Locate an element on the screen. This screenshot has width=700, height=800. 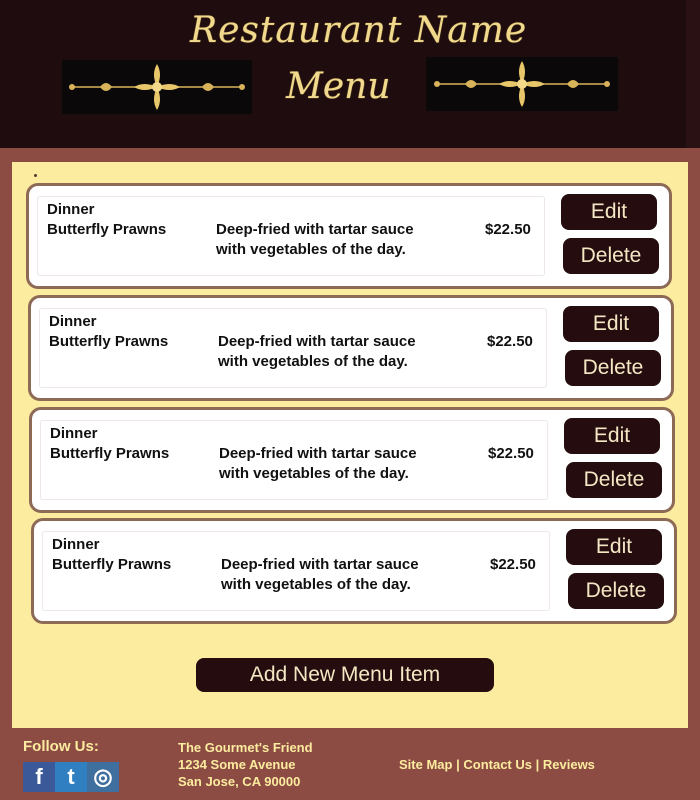
site-map-link: Site Map is located at coordinates (425, 764).